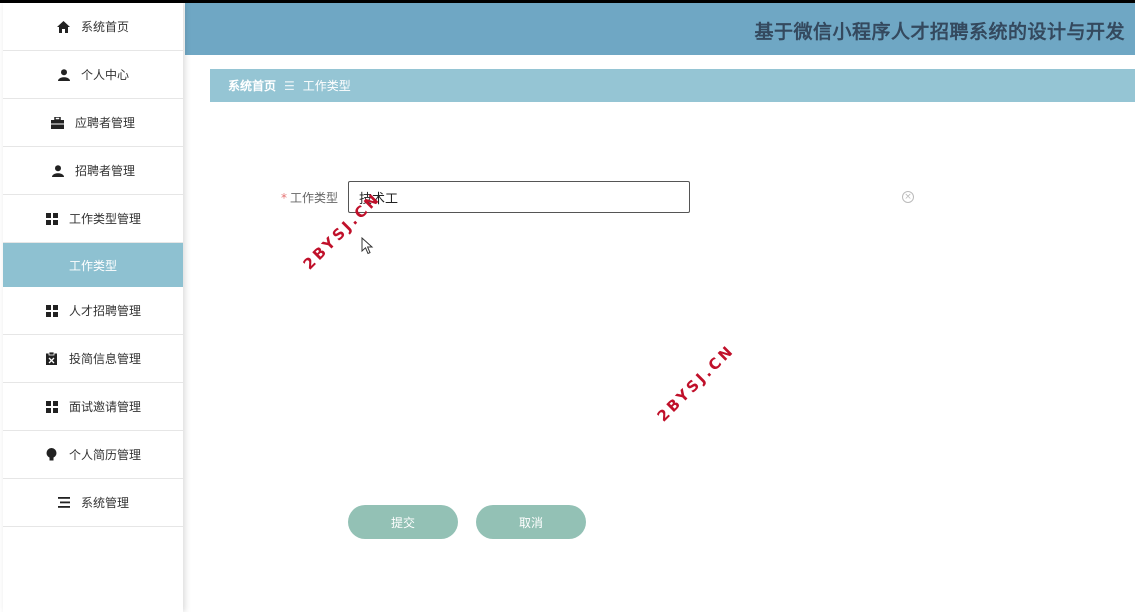 The height and width of the screenshot is (612, 1135). I want to click on watermark: 2BYSJ.CN, so click(696, 383).